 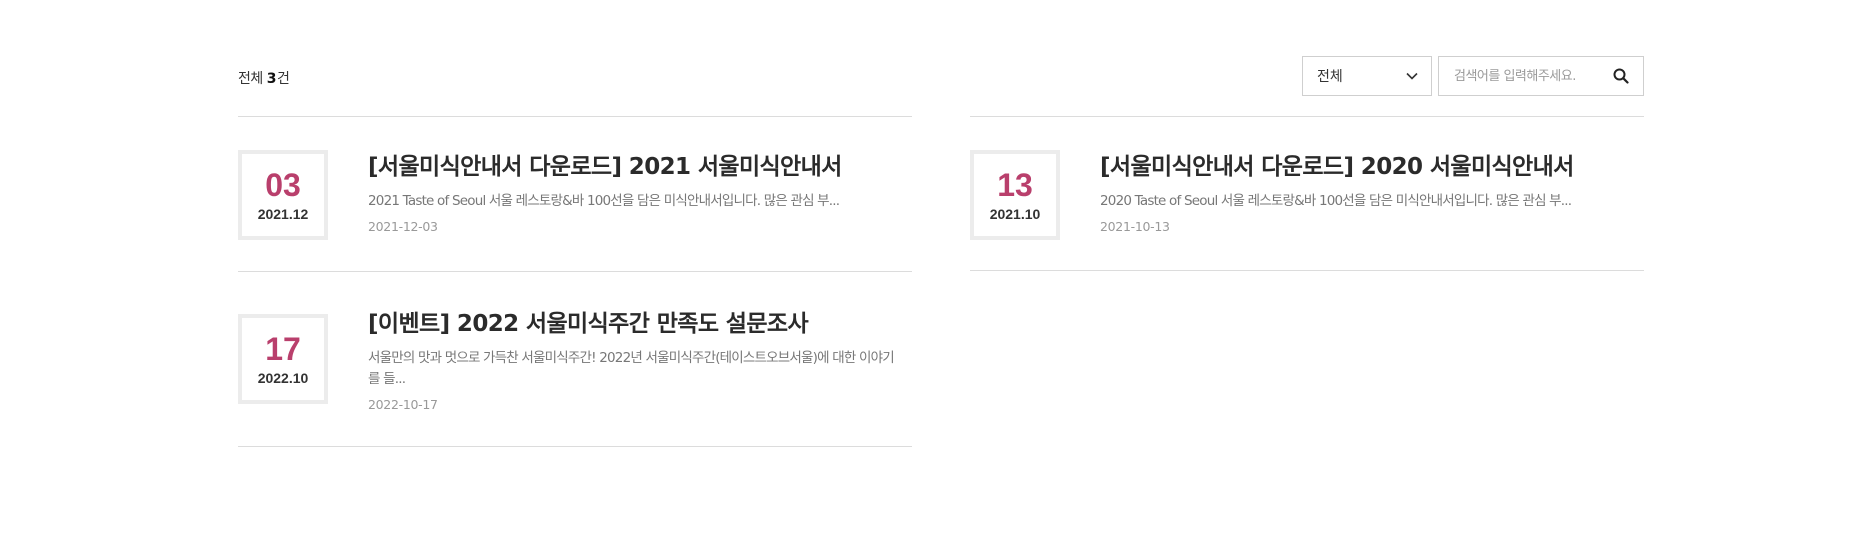 I want to click on date-badge-day: 17, so click(x=283, y=349).